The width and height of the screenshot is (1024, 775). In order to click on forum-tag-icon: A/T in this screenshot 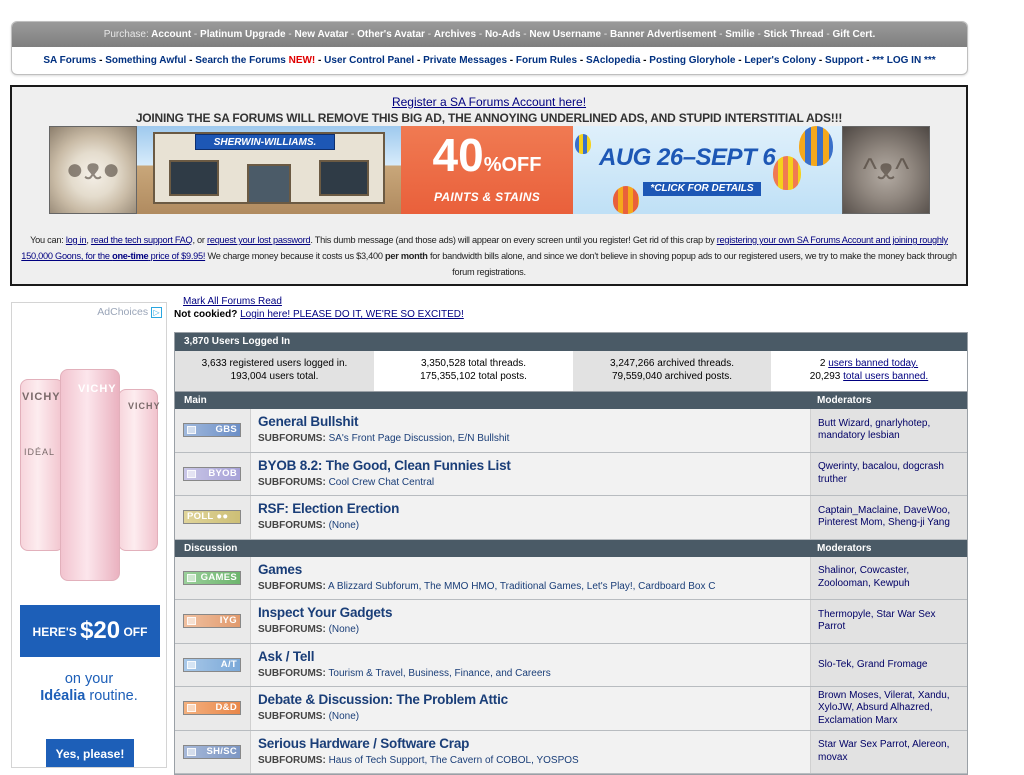, I will do `click(212, 664)`.